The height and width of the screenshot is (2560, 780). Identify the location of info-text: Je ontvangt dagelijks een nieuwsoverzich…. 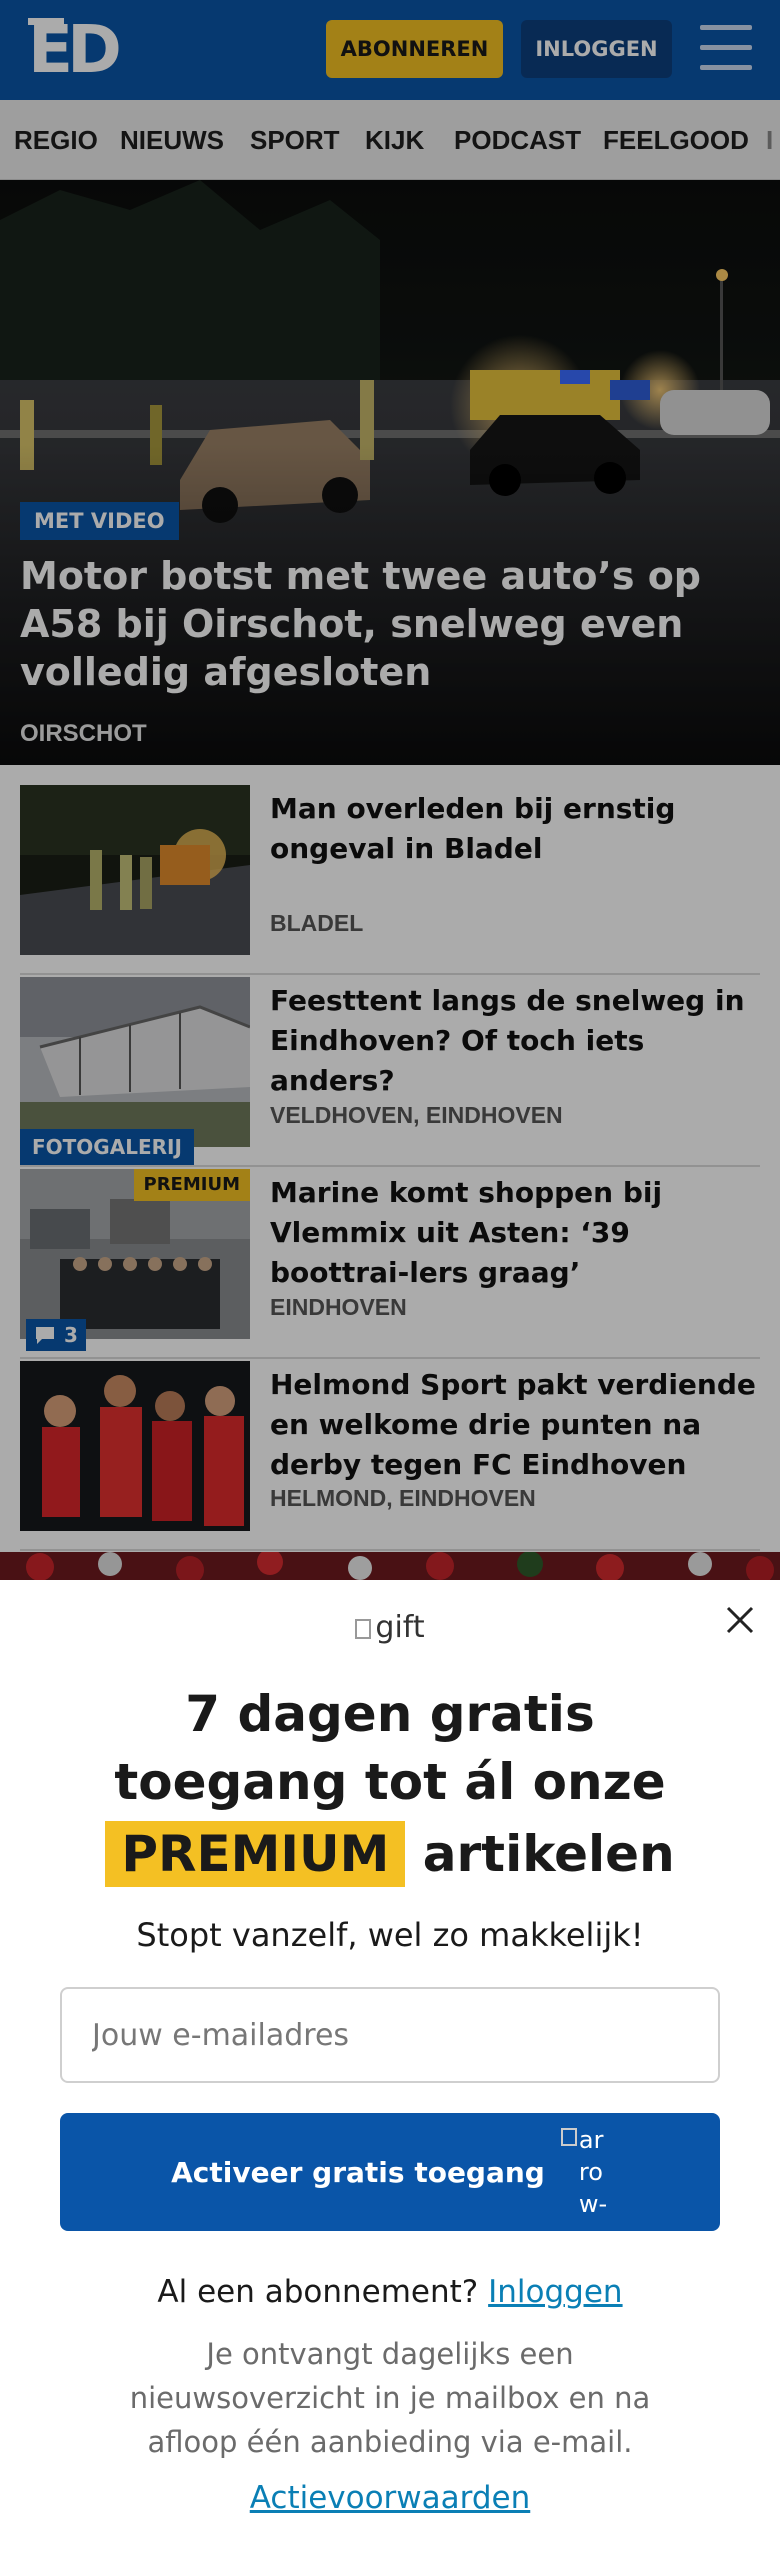
(390, 2398).